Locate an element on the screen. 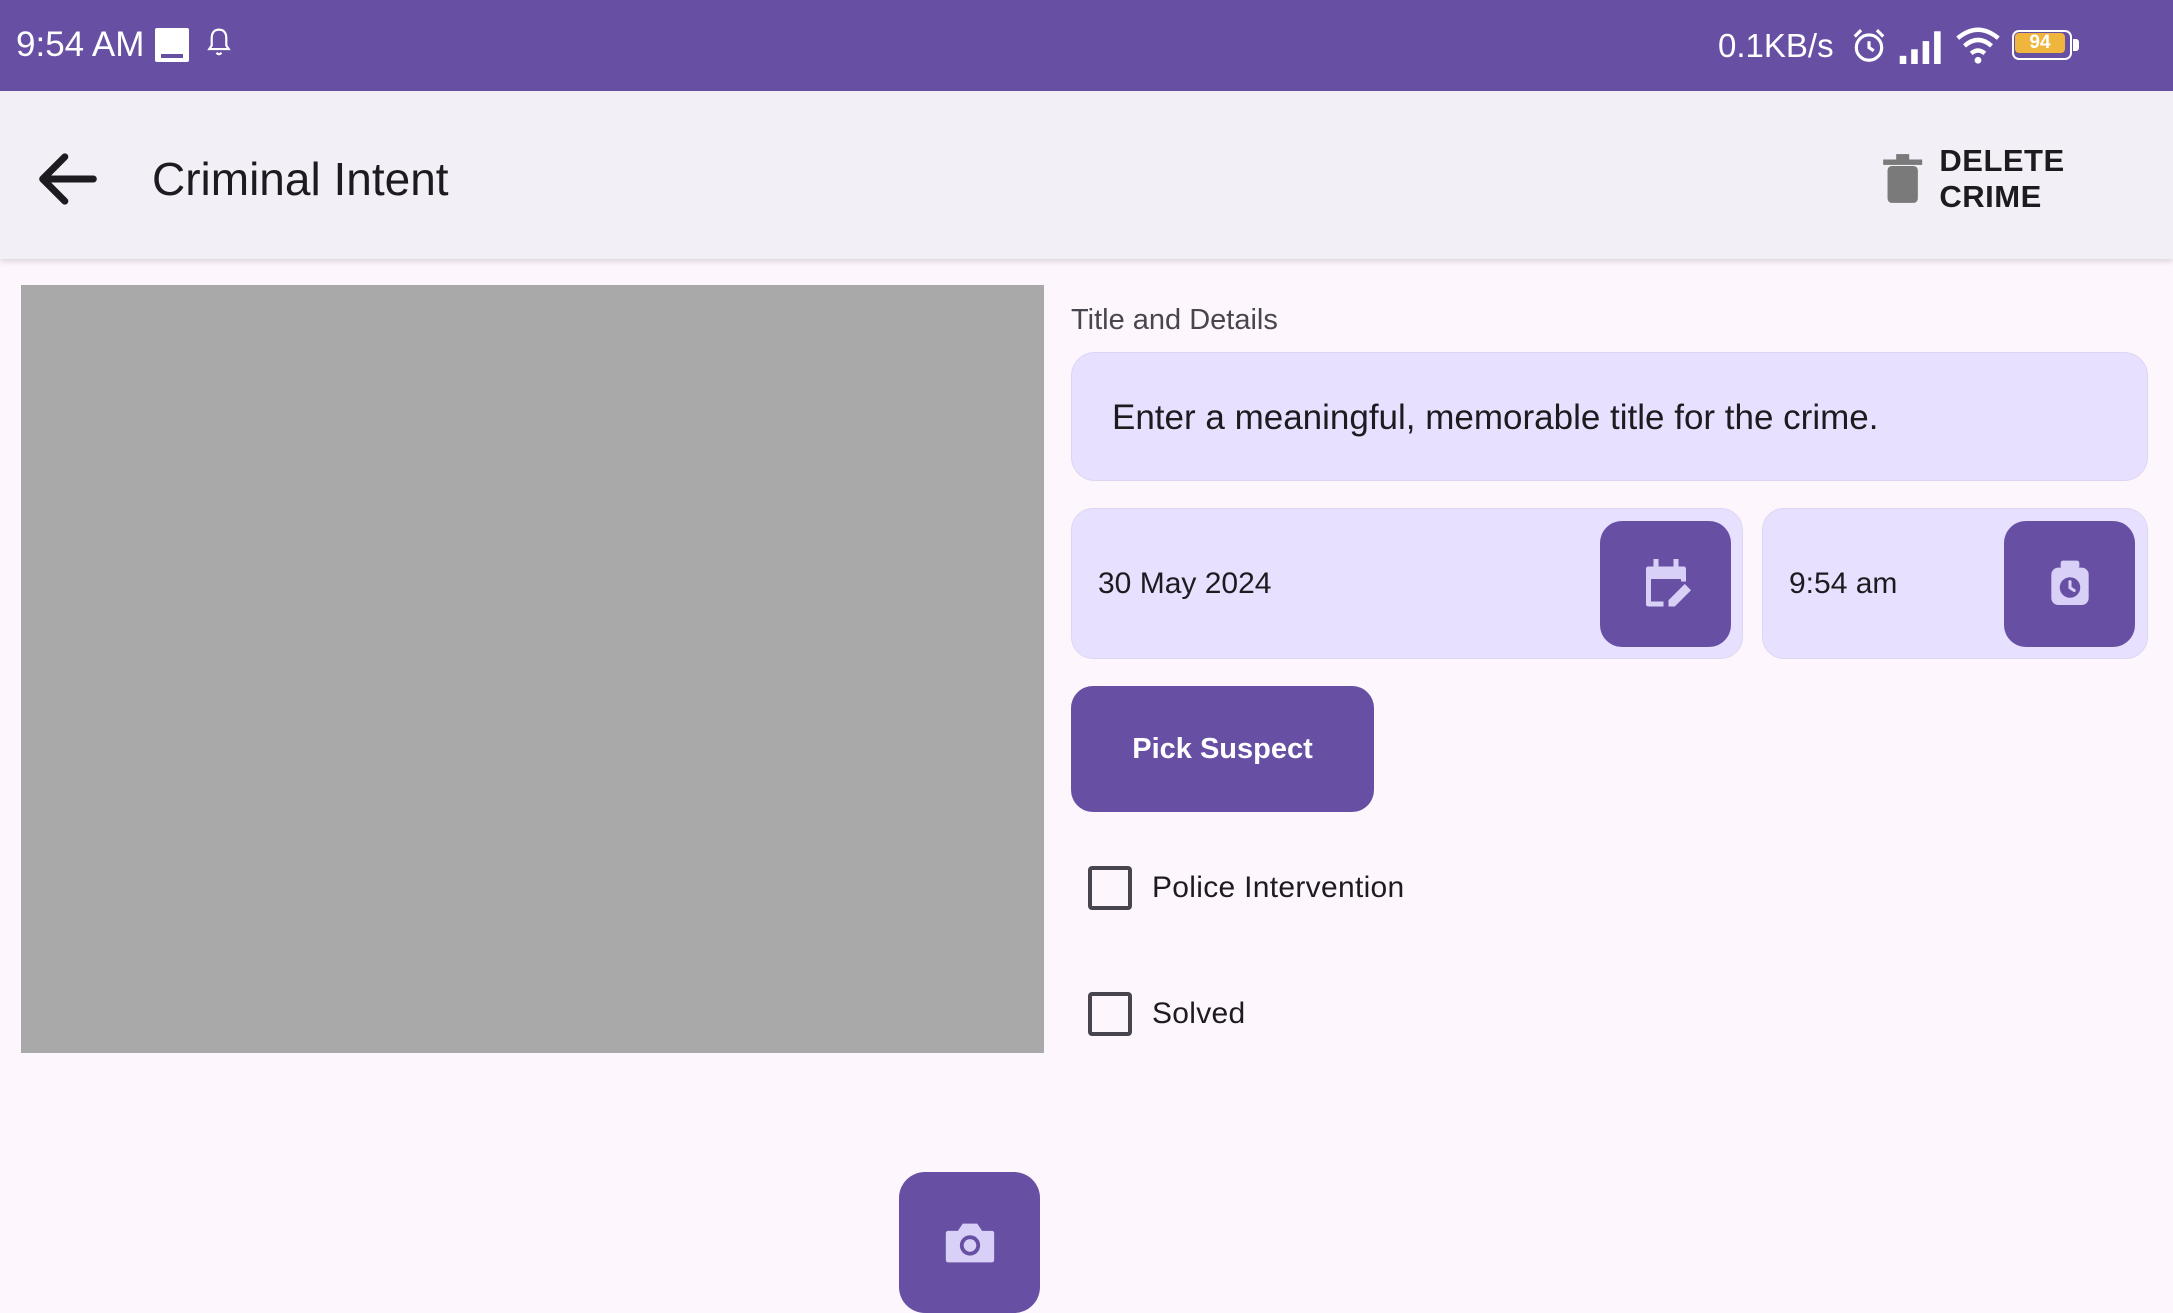 This screenshot has height=1313, width=2173. pick-suspect-button: Pick Suspect is located at coordinates (1222, 749).